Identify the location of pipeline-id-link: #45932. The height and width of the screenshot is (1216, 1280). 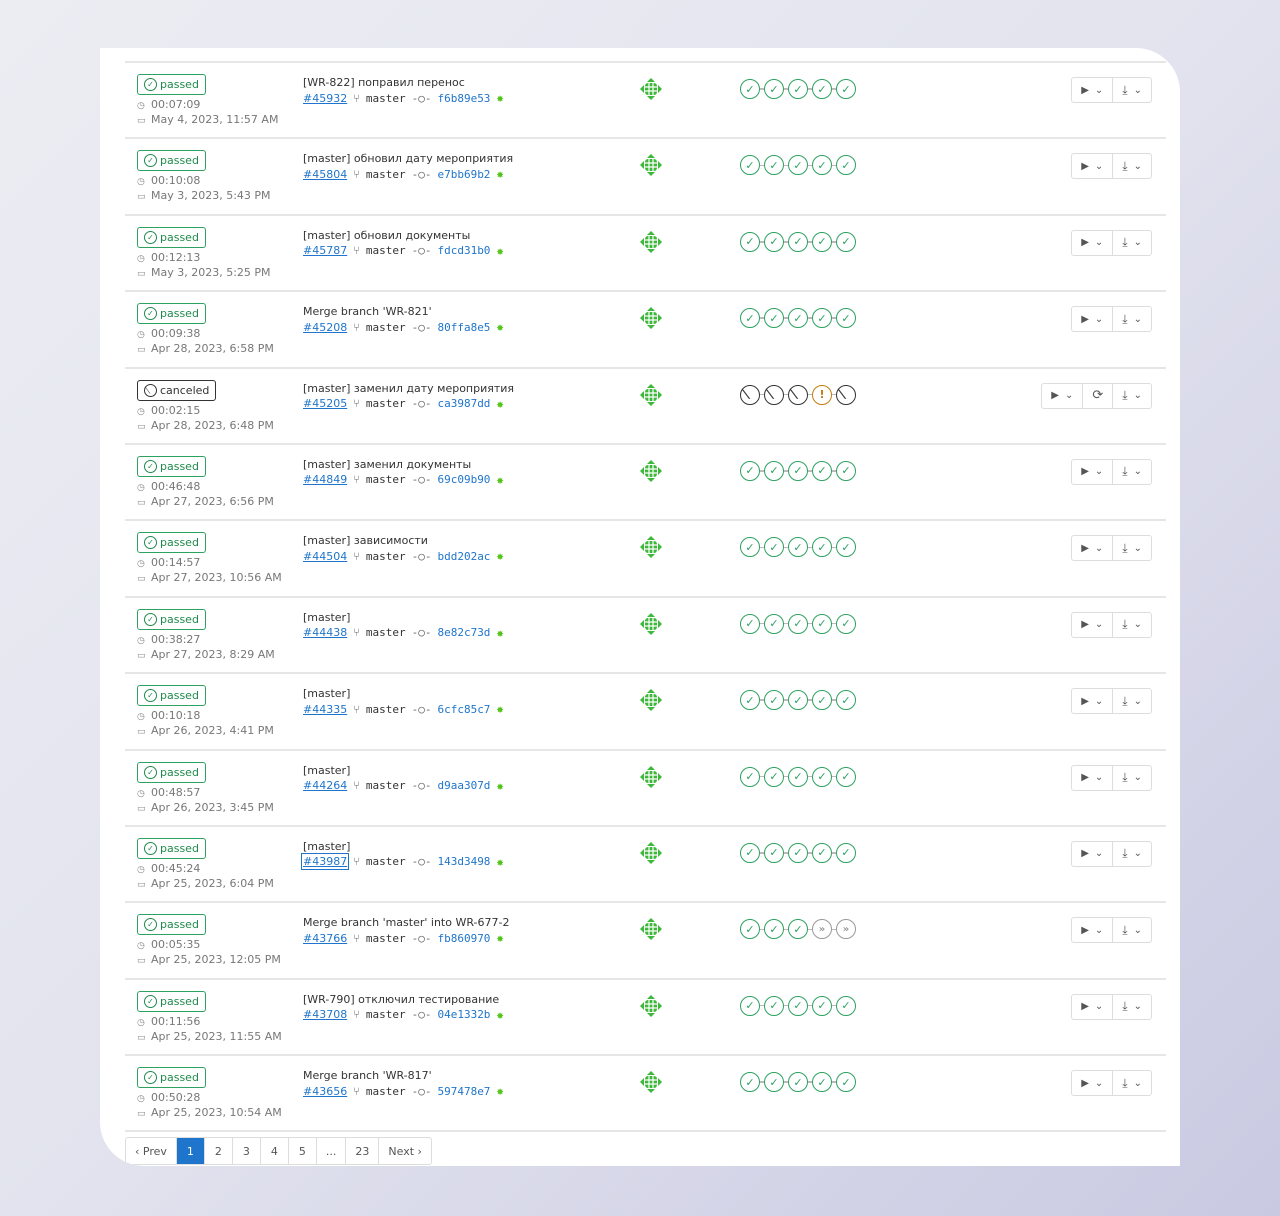
(325, 98).